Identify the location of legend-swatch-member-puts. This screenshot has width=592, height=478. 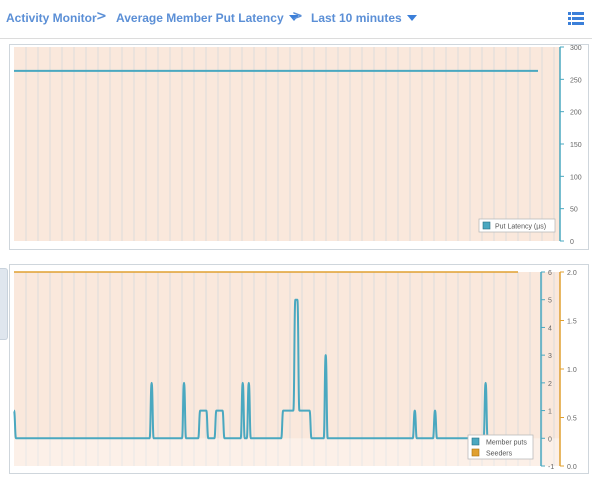
(475, 441).